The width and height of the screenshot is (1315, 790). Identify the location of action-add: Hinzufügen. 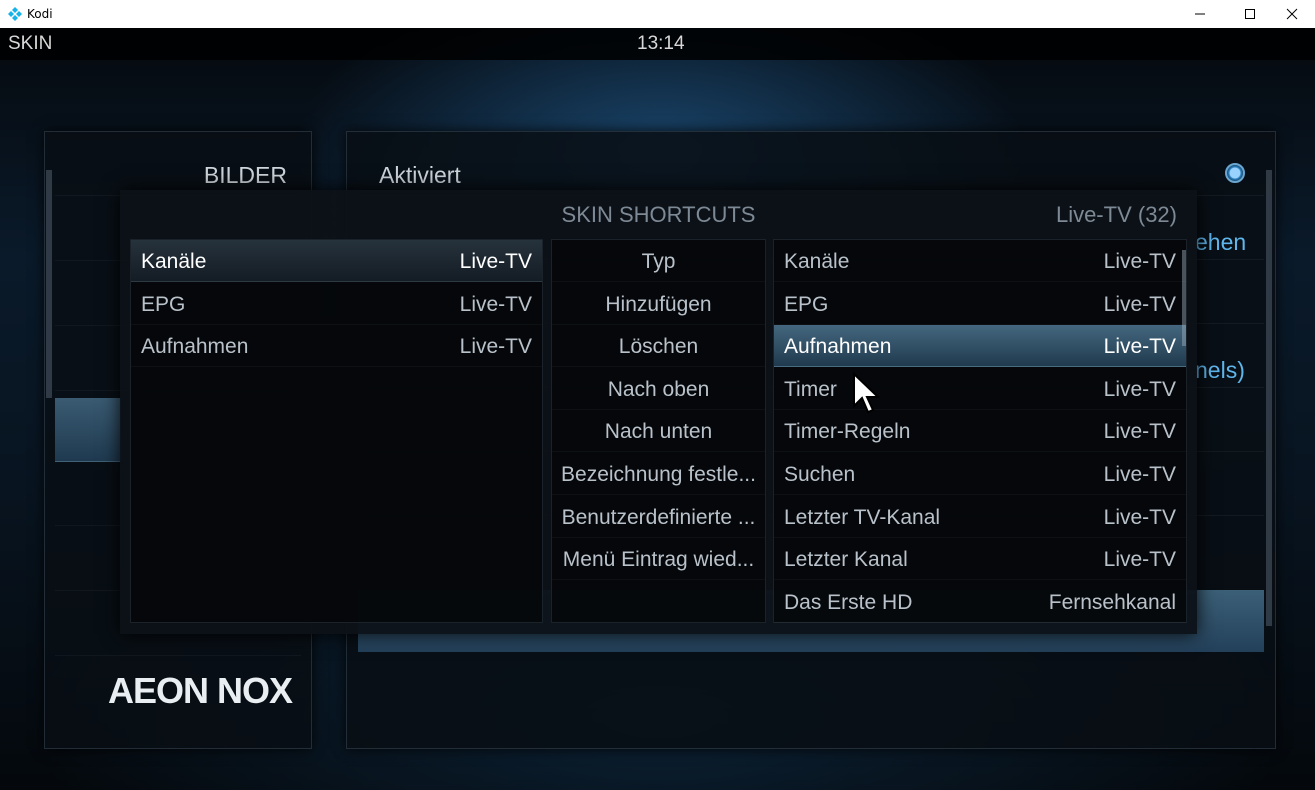
(658, 304).